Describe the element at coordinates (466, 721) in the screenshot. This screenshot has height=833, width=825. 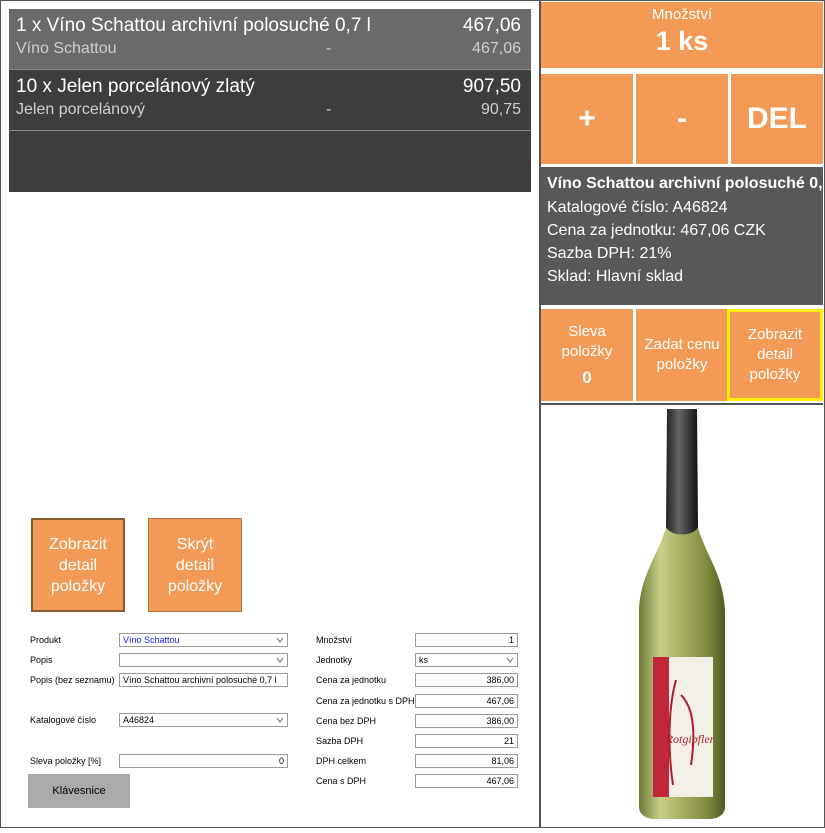
I see `net-price-input: 386,00` at that location.